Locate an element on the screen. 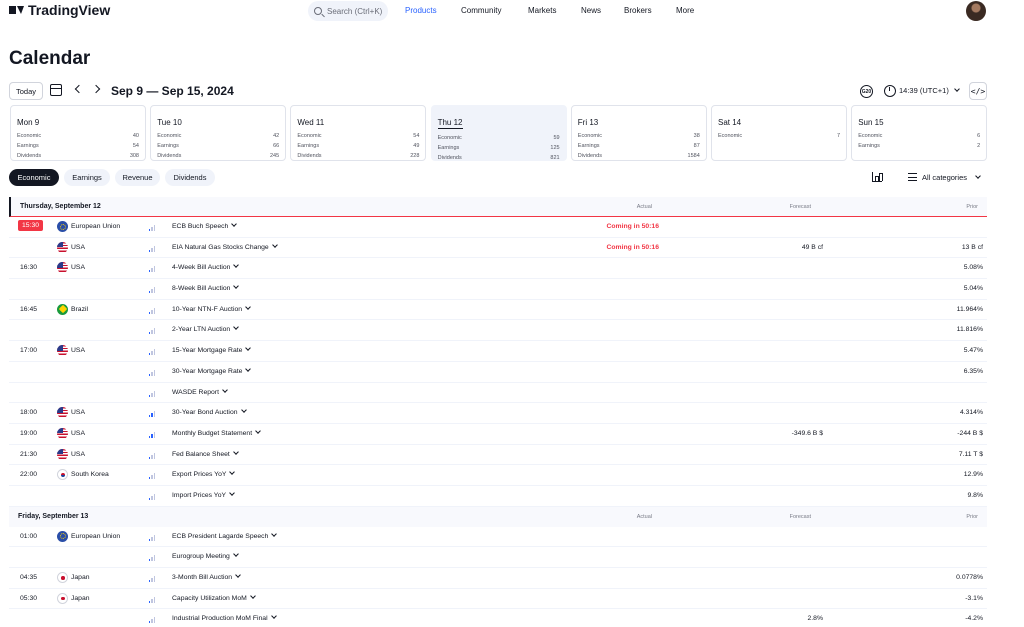 The image size is (1024, 627). event-country: South Korea is located at coordinates (90, 475).